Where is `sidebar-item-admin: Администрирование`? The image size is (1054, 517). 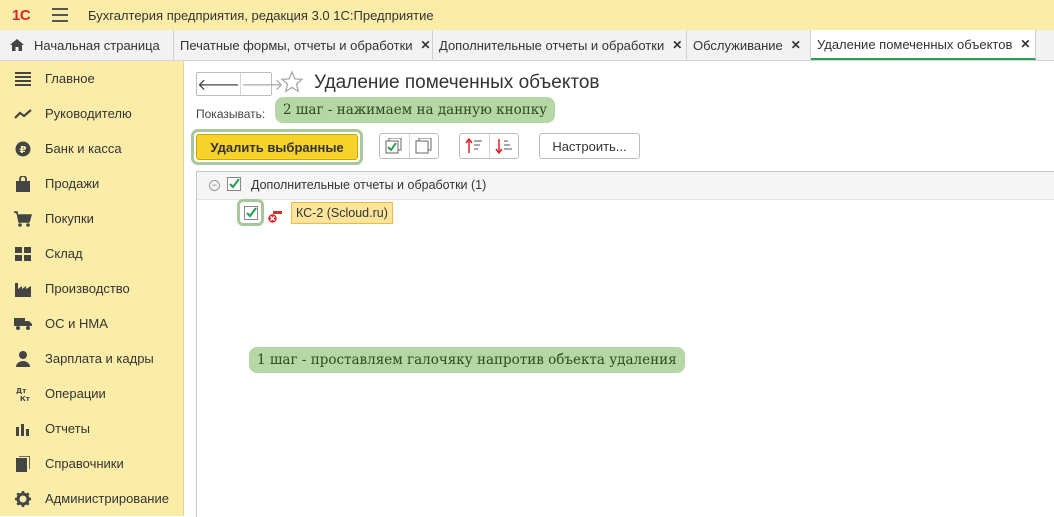 sidebar-item-admin: Администрирование is located at coordinates (91, 498).